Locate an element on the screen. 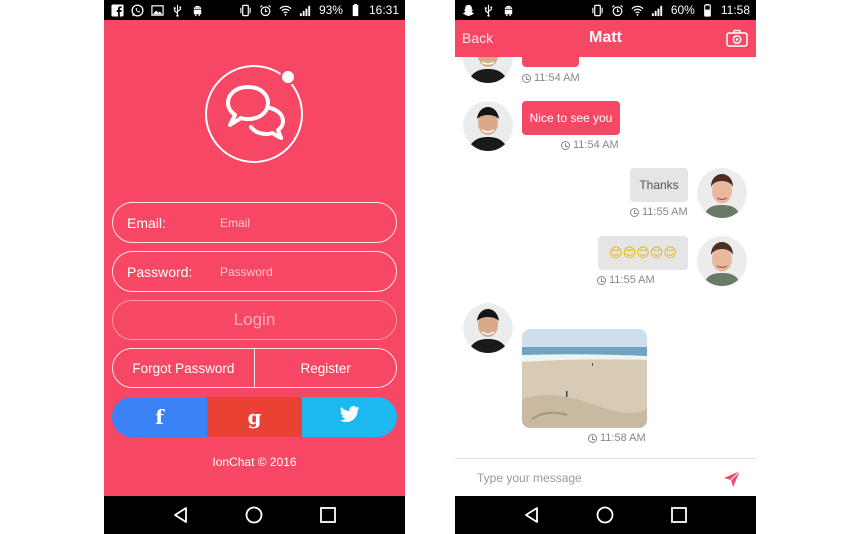 The image size is (850, 534). status-bar: 60% 11:58 is located at coordinates (605, 10).